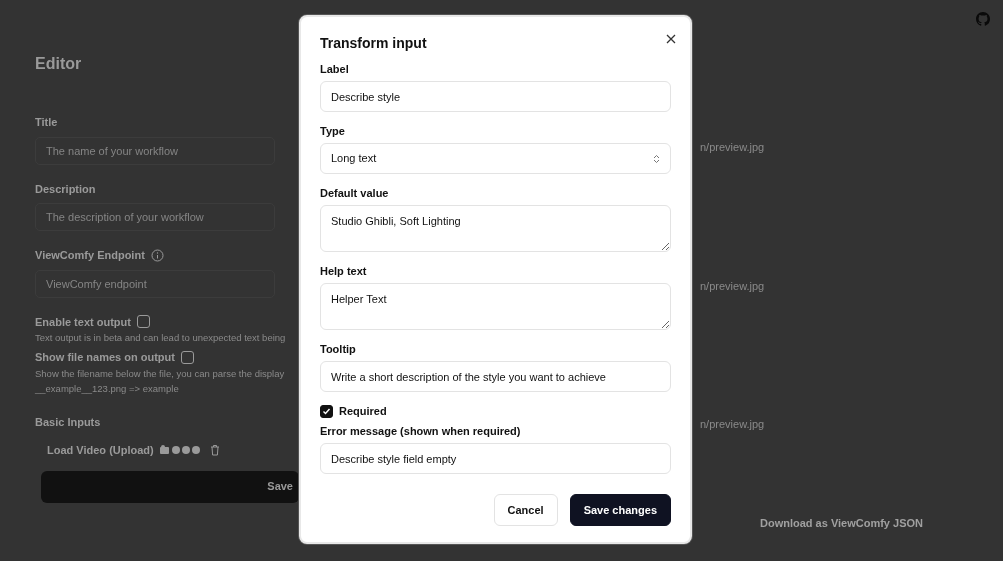 The height and width of the screenshot is (561, 1003). I want to click on text-field: Write a short description of the style you want to achieve, so click(495, 376).